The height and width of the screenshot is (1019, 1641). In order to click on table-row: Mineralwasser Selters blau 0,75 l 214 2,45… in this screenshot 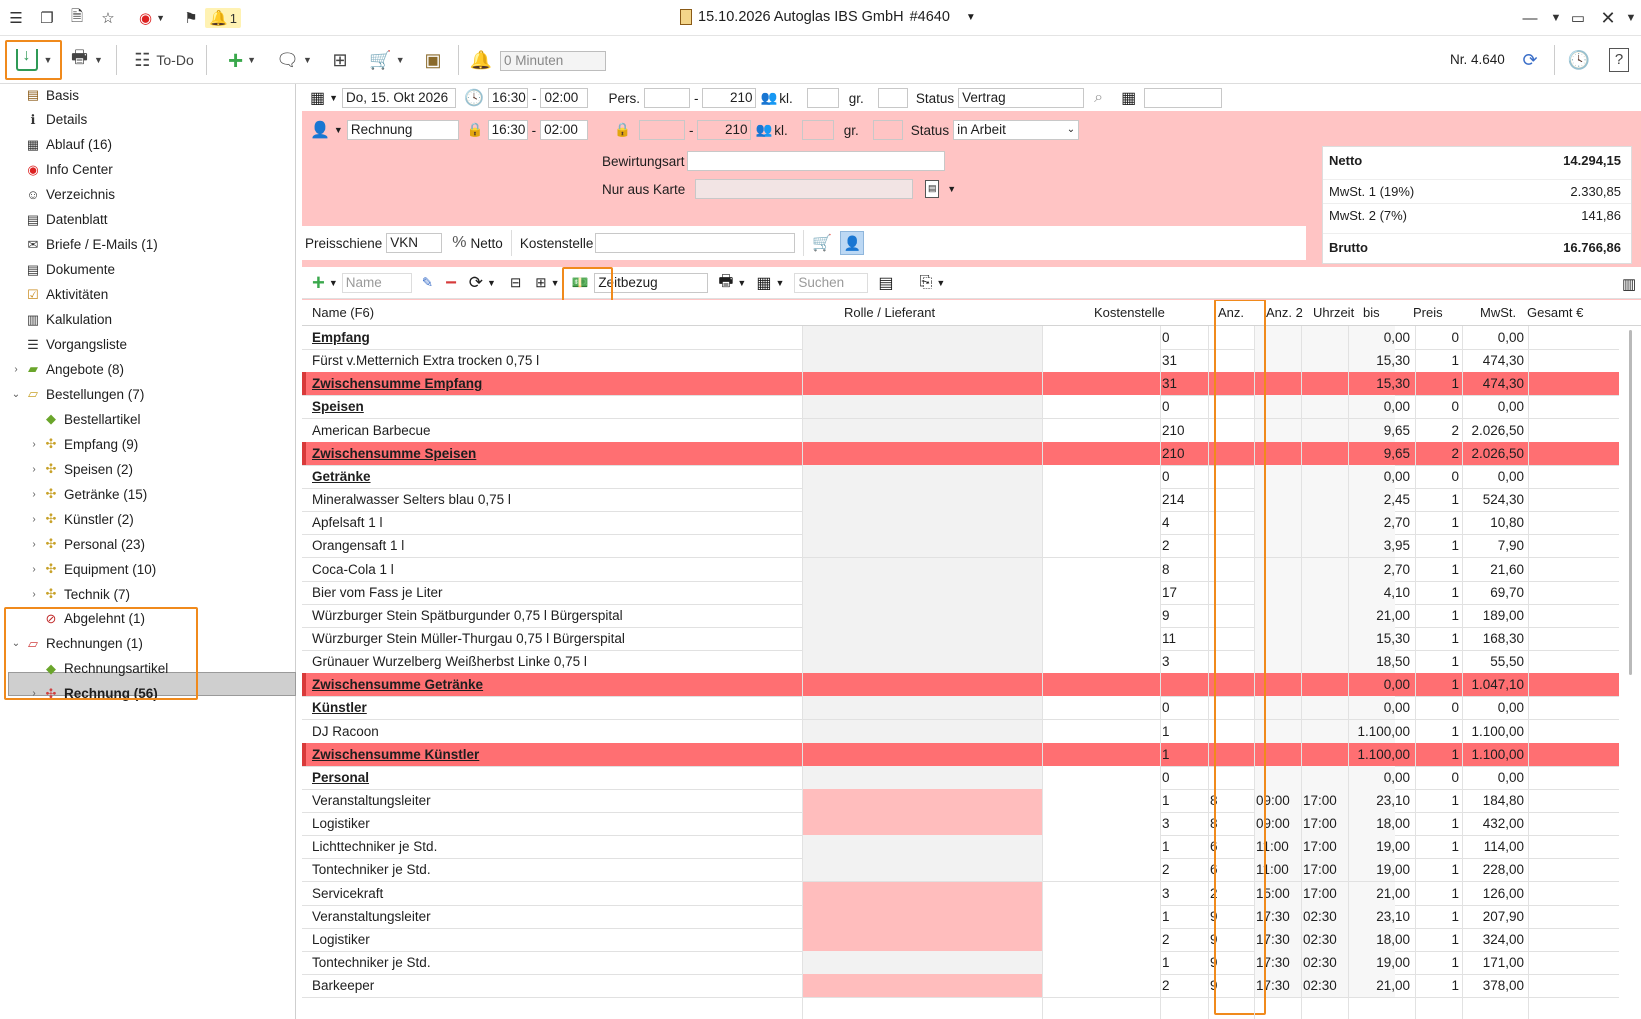, I will do `click(960, 500)`.